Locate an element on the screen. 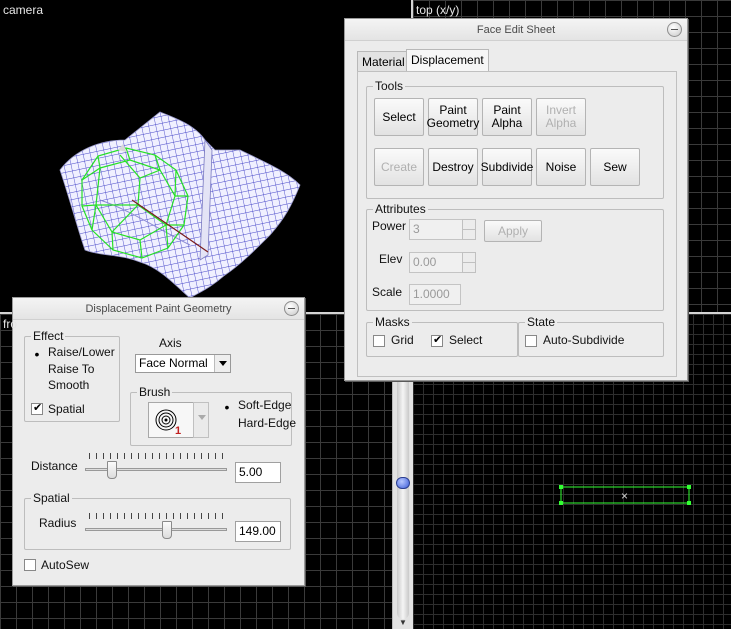 The width and height of the screenshot is (731, 629). brush-number: 1 is located at coordinates (178, 431).